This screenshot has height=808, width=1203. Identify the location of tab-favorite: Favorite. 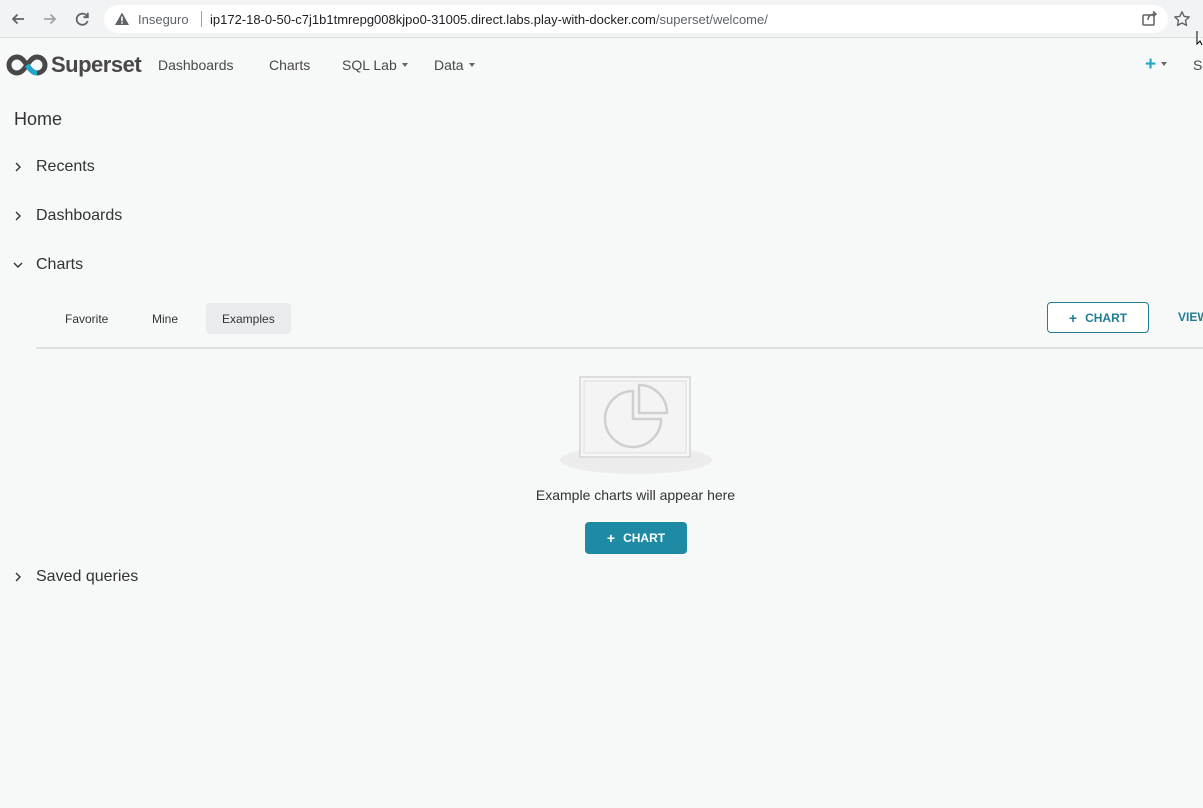
(86, 318).